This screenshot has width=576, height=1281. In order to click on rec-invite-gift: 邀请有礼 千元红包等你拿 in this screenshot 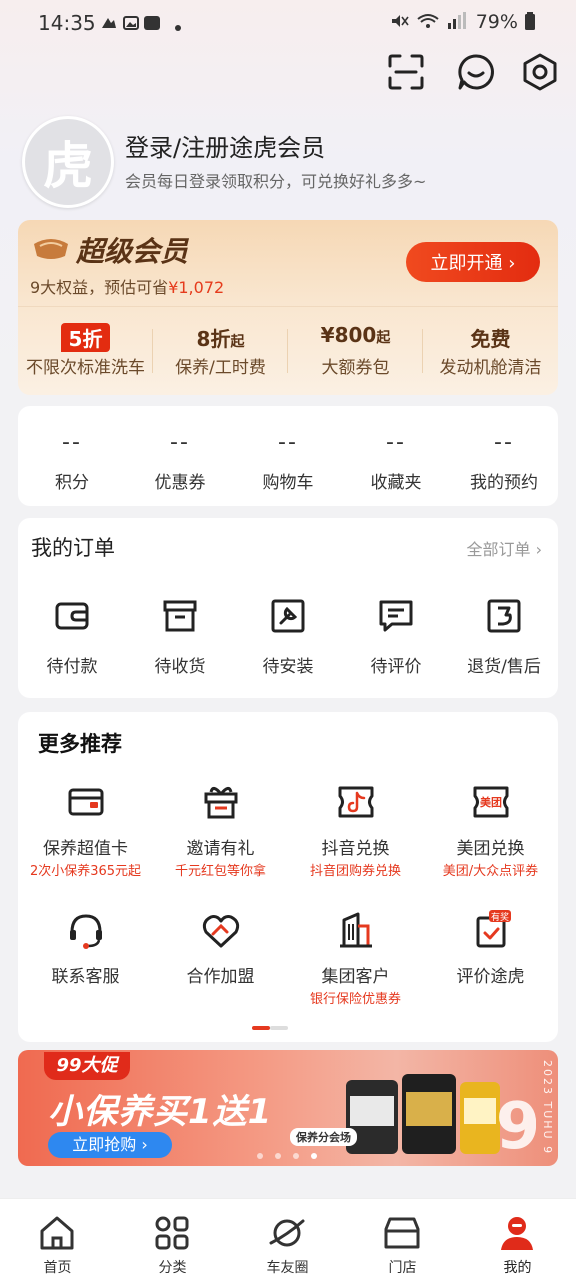, I will do `click(220, 837)`.